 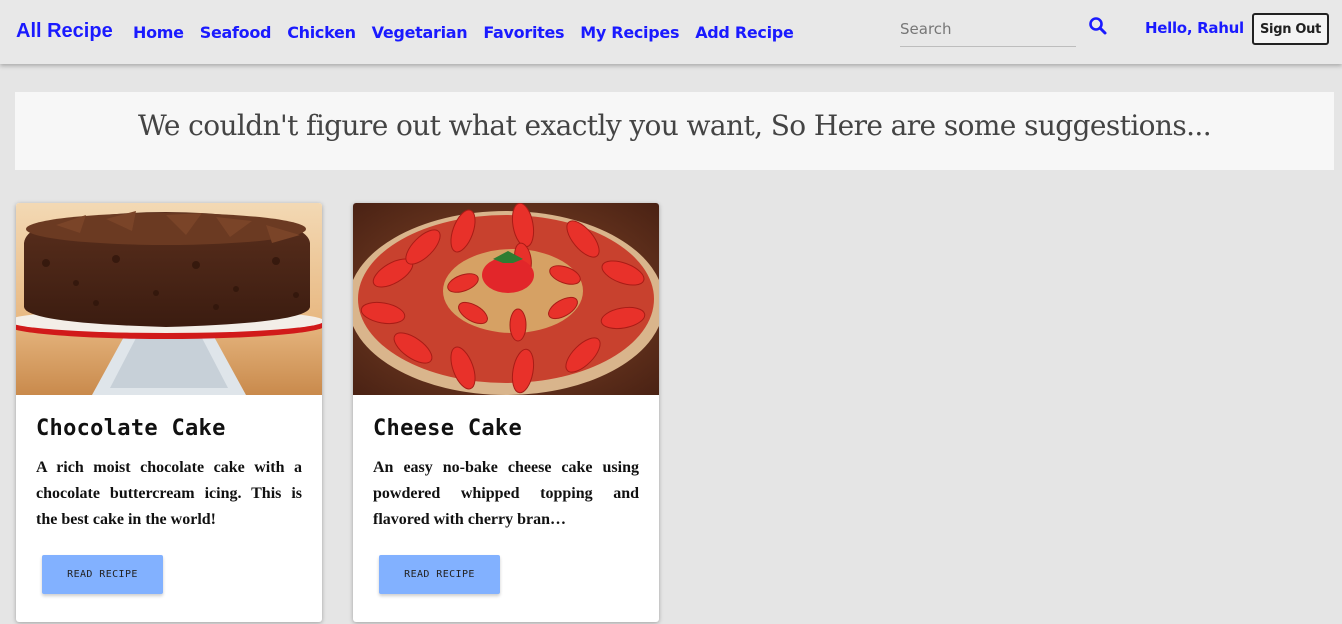 I want to click on nav-link-chicken: Chicken, so click(x=321, y=32).